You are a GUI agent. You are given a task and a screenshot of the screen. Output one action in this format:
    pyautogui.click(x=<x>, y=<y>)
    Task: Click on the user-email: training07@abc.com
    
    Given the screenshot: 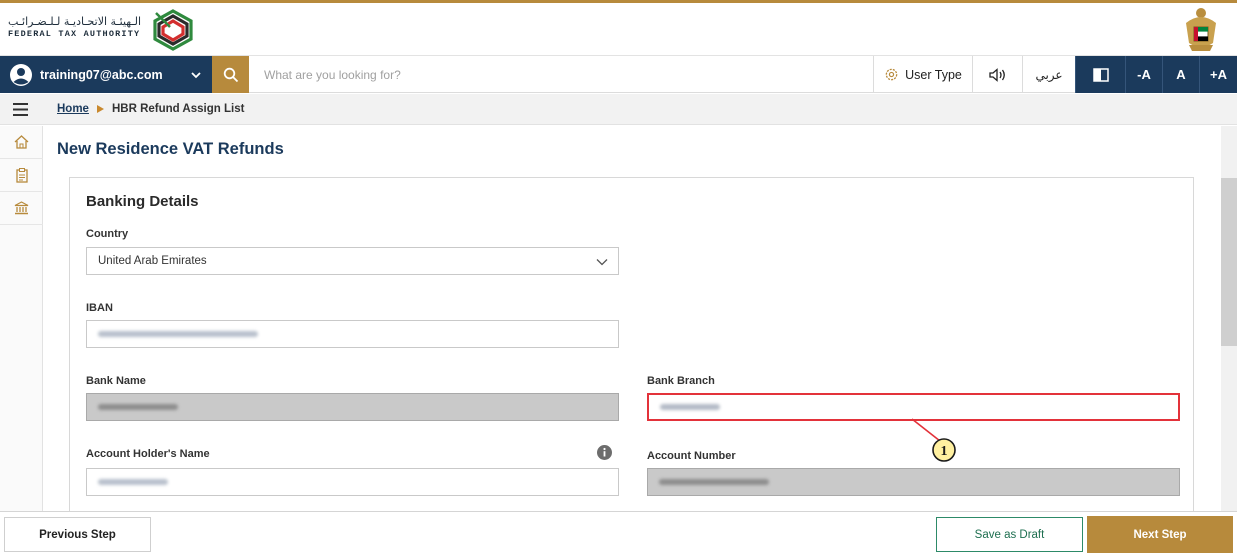 What is the action you would take?
    pyautogui.click(x=101, y=74)
    